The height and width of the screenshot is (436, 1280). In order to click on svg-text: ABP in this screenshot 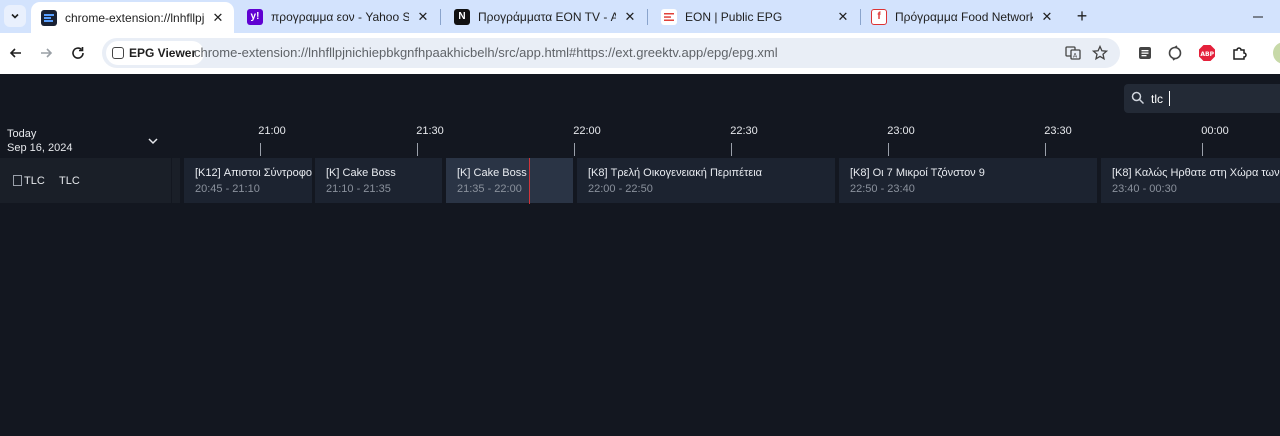, I will do `click(1207, 54)`.